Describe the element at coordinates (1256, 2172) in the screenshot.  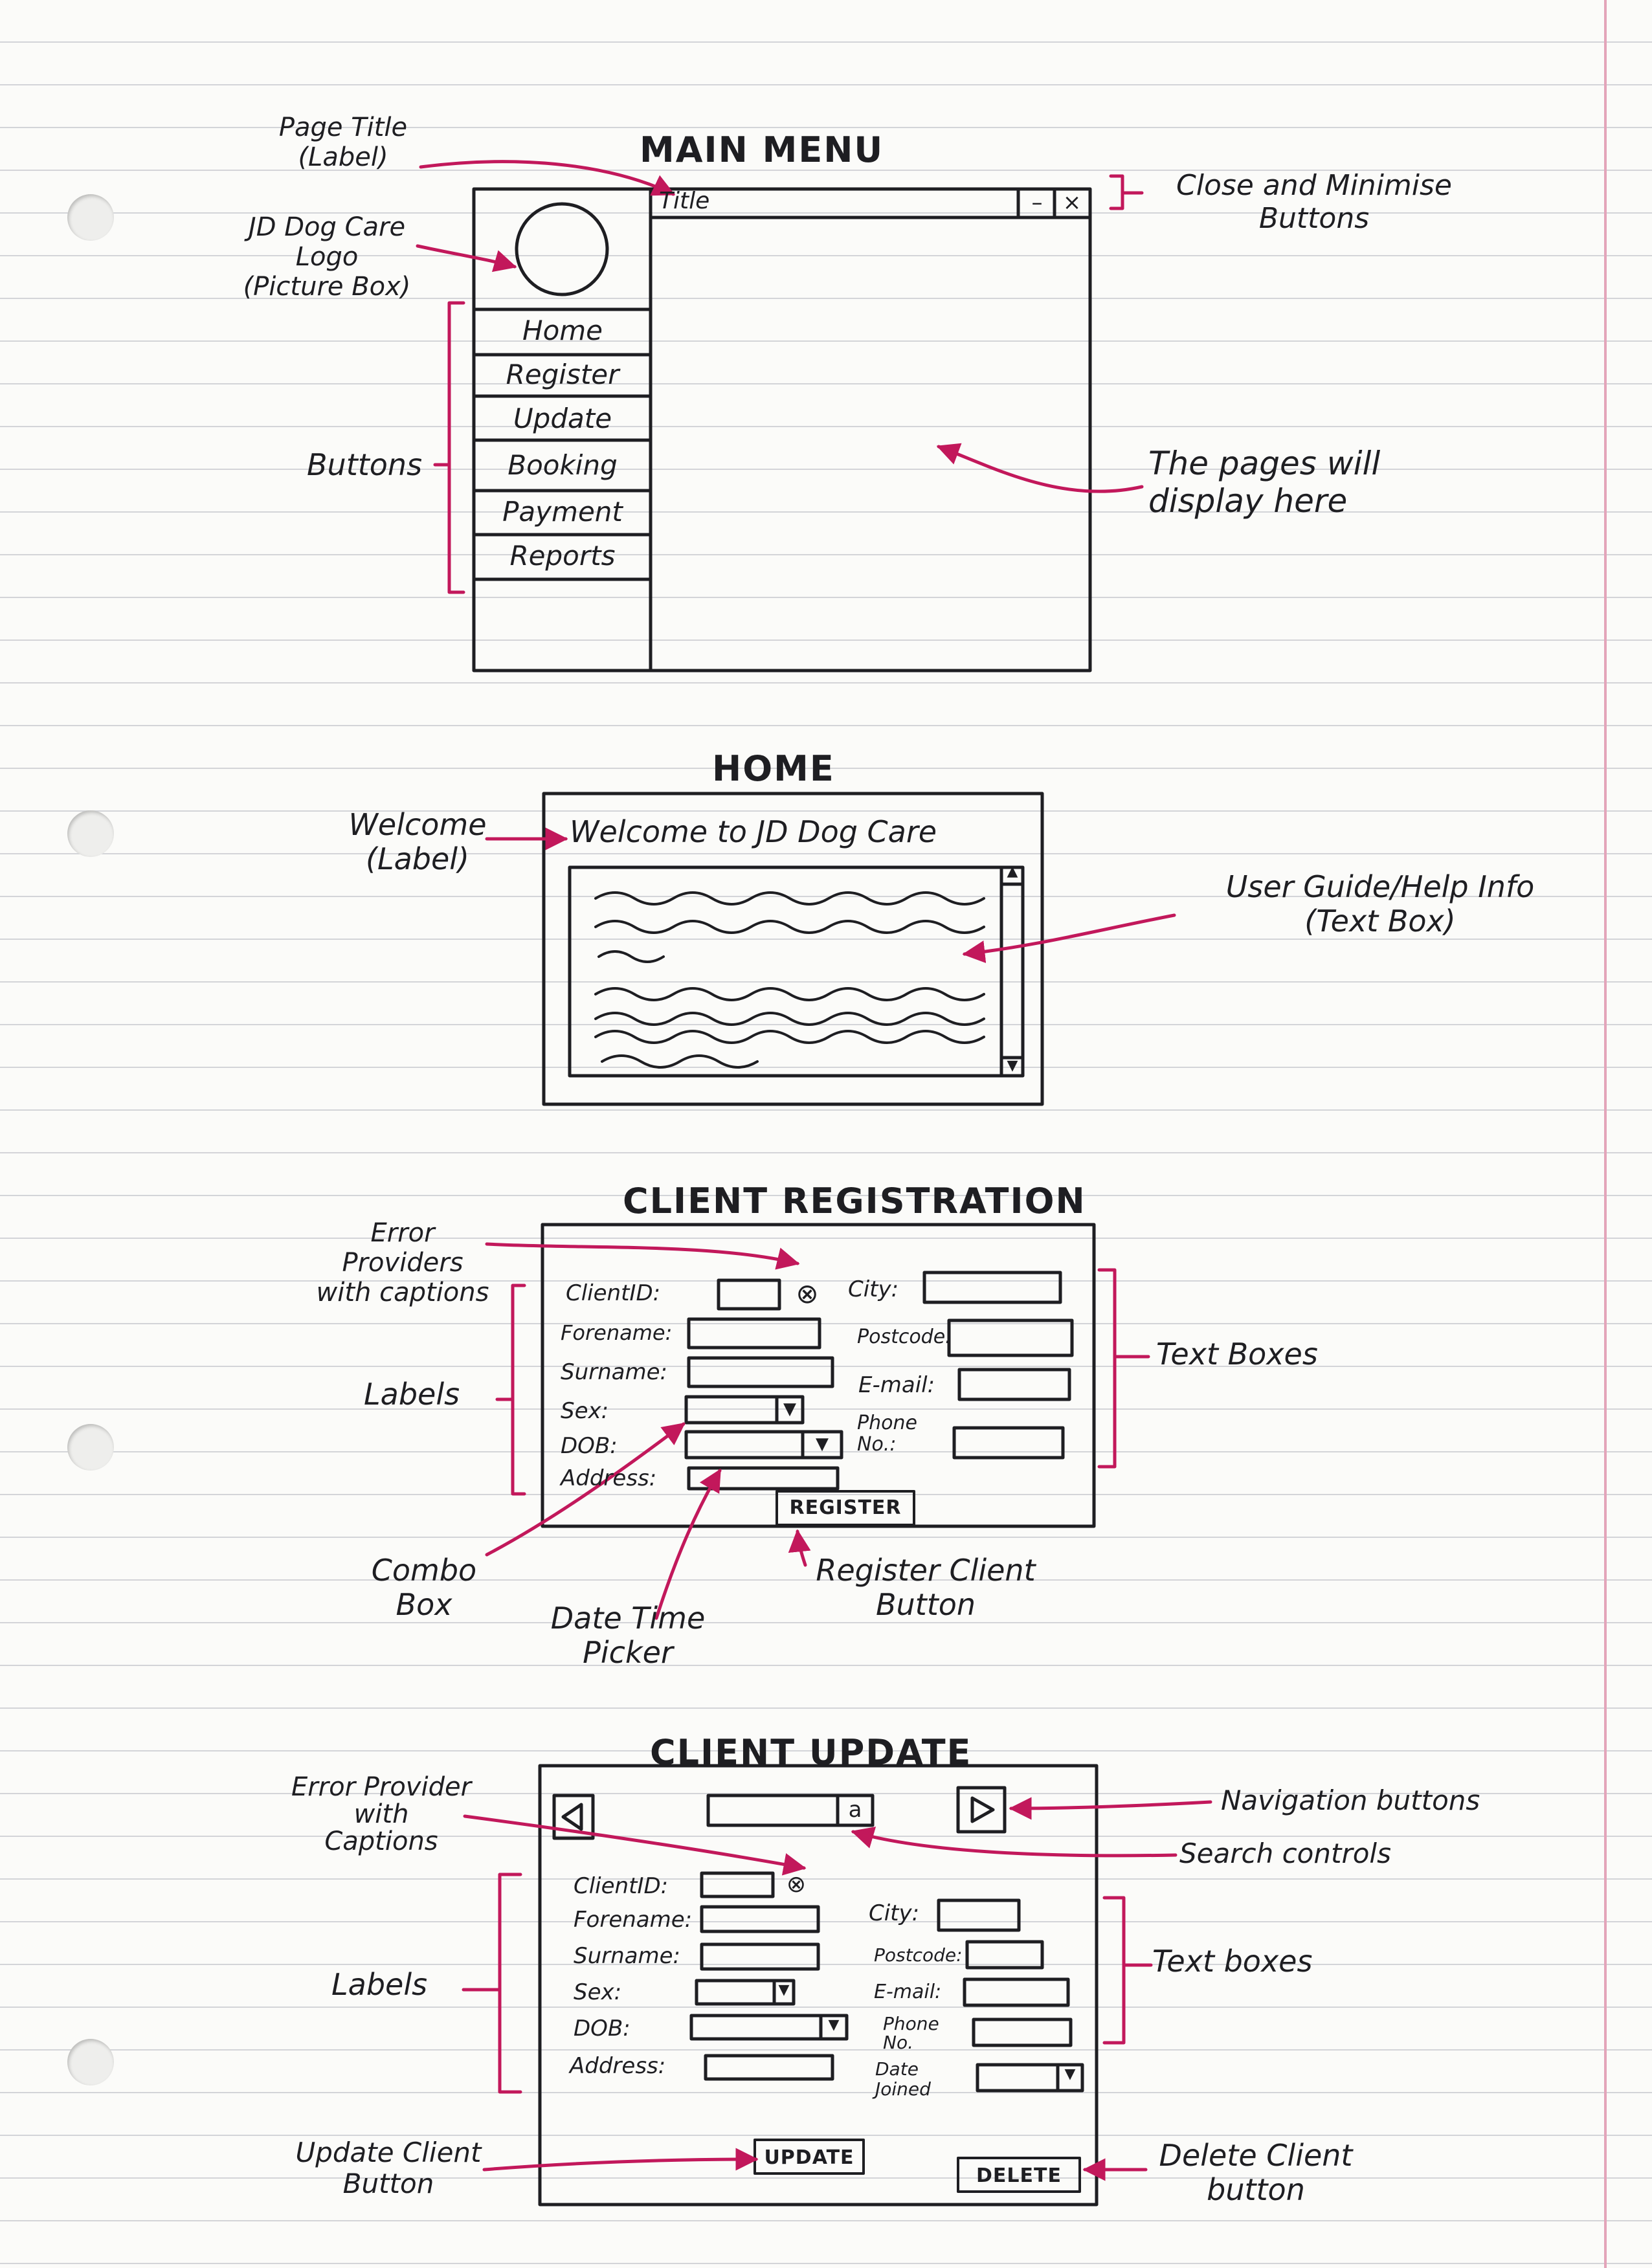
I see `annotation-delete-client: Delete Client button` at that location.